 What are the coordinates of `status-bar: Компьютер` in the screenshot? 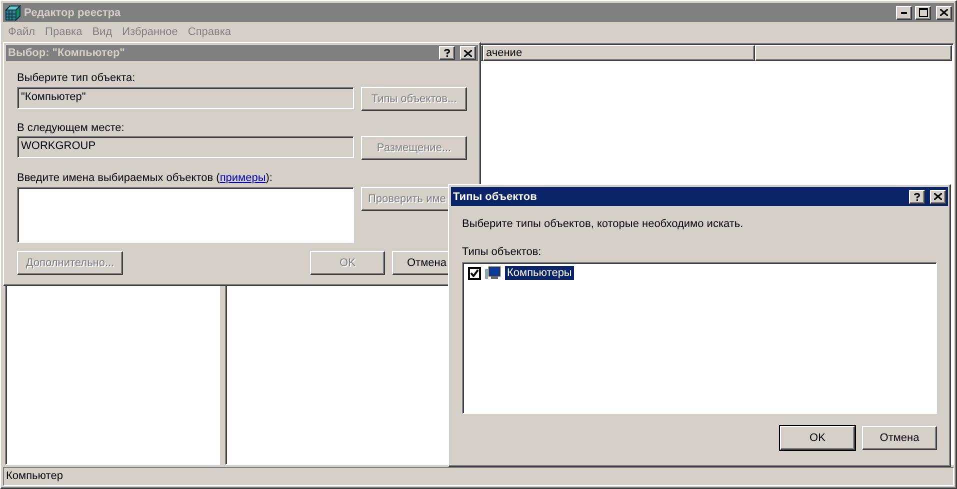 It's located at (478, 476).